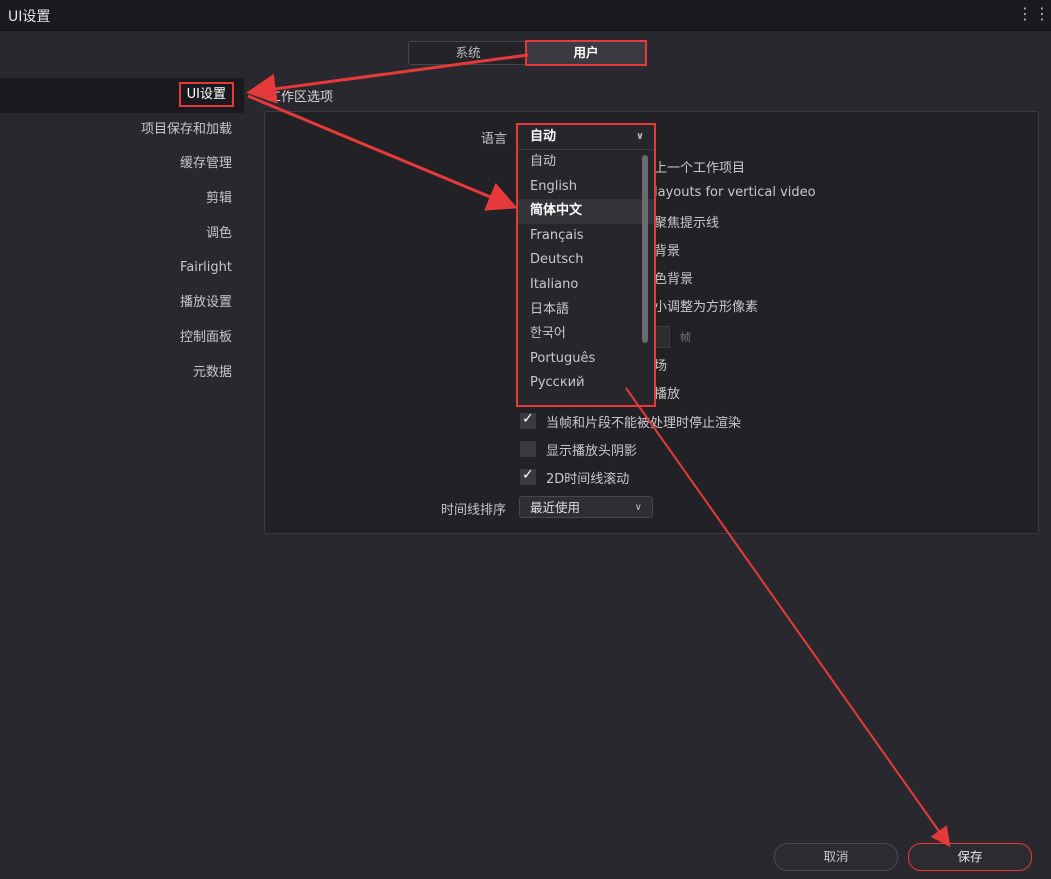 The width and height of the screenshot is (1051, 879). I want to click on sidebar-item-playback: 播放设置, so click(122, 303).